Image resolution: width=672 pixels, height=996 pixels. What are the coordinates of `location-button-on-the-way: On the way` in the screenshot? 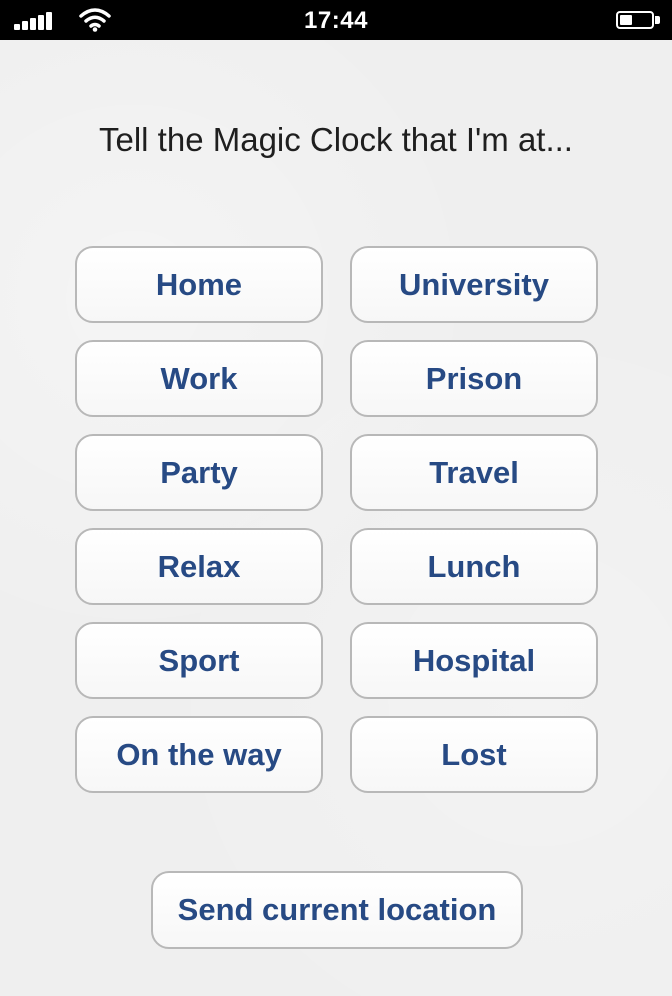 It's located at (199, 754).